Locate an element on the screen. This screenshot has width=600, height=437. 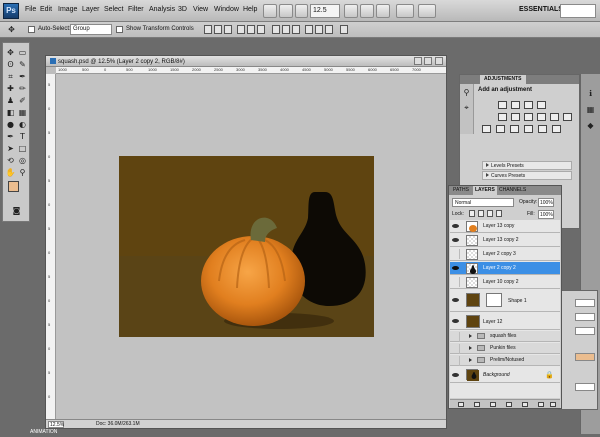
auto-select-dropdown: Group is located at coordinates (91, 29).